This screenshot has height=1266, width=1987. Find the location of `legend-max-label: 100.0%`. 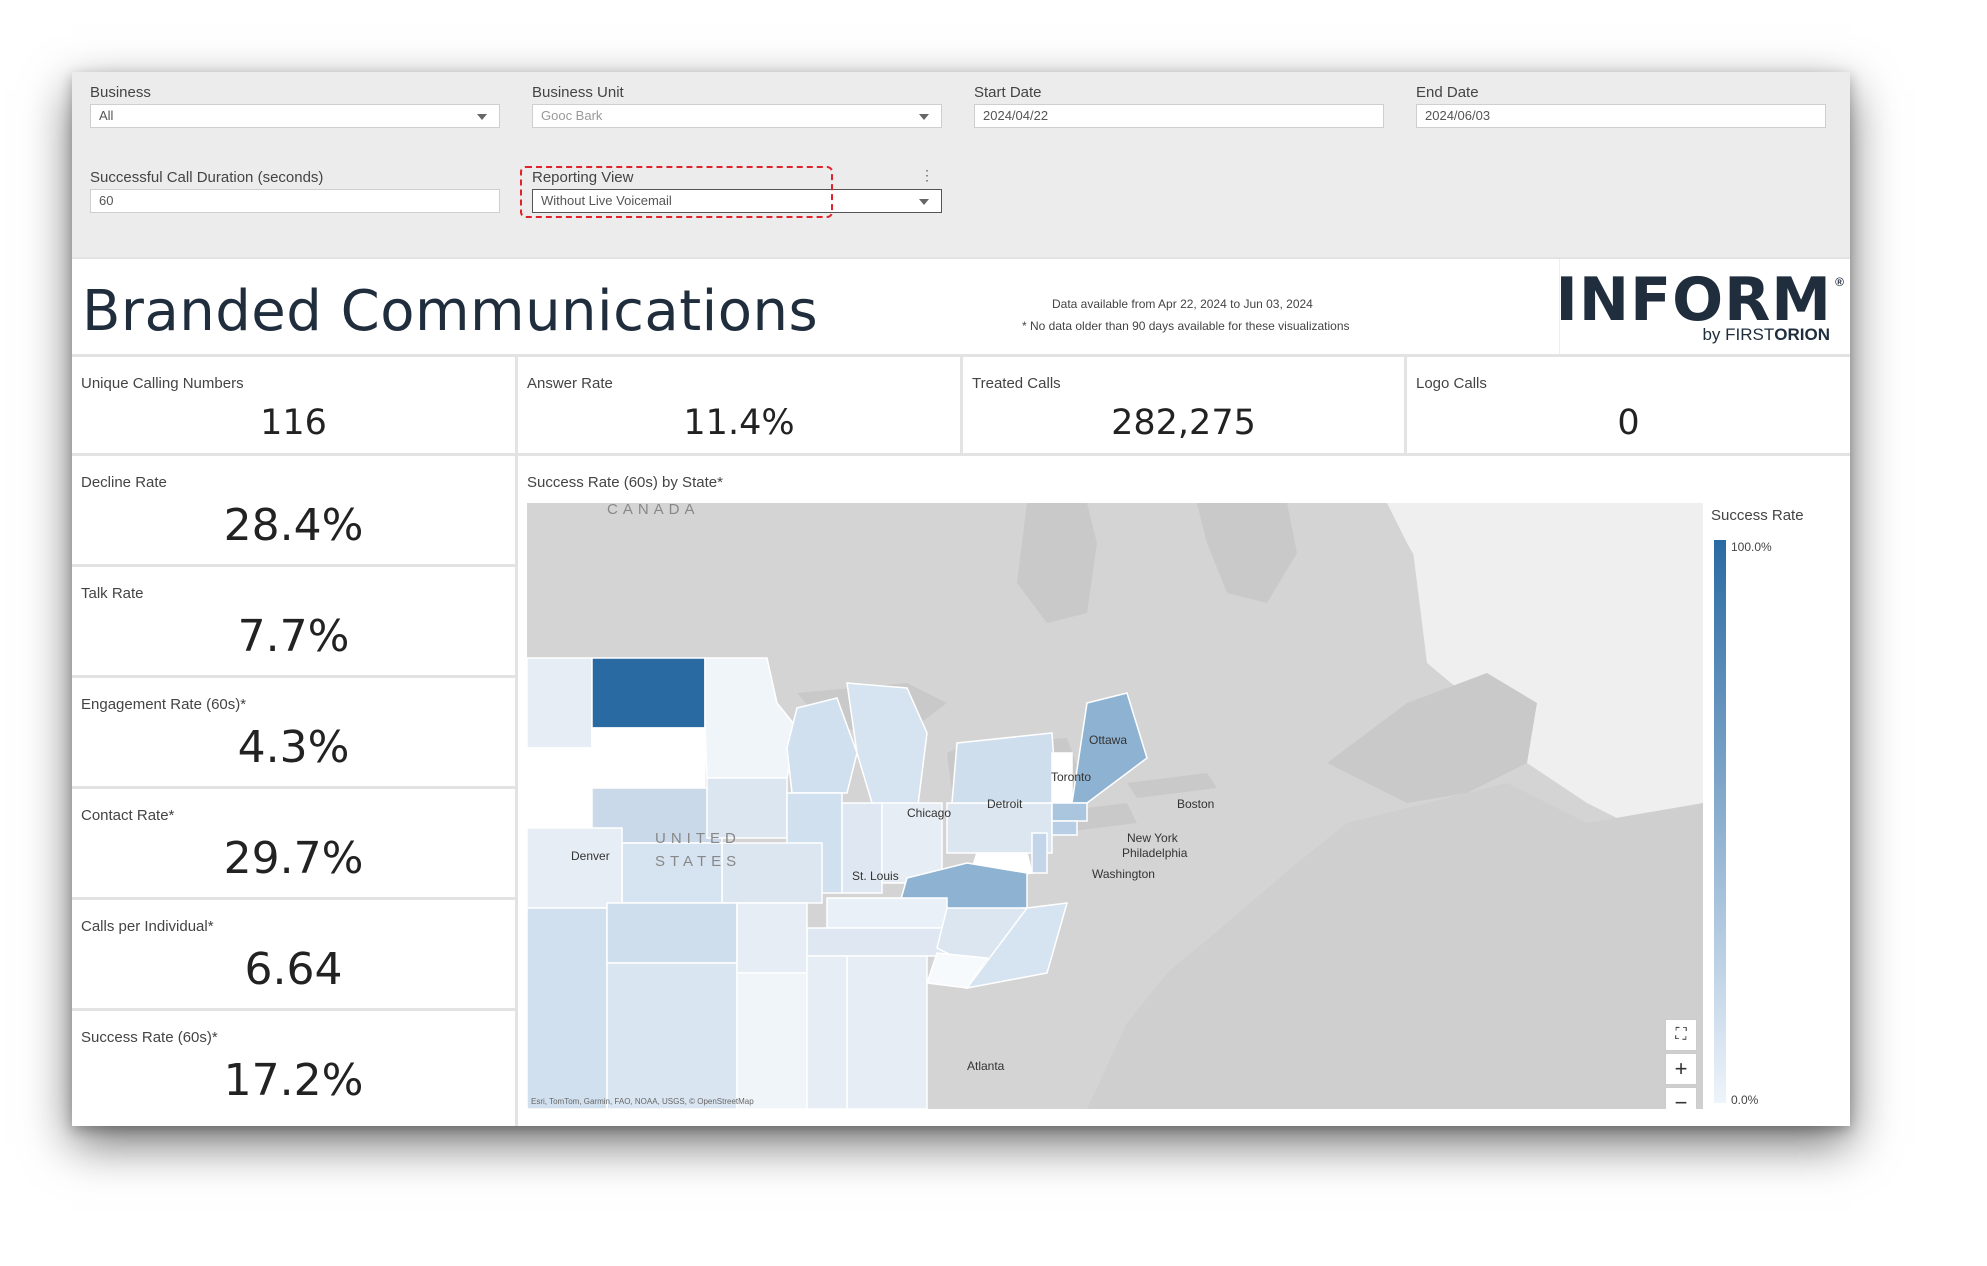

legend-max-label: 100.0% is located at coordinates (1751, 547).